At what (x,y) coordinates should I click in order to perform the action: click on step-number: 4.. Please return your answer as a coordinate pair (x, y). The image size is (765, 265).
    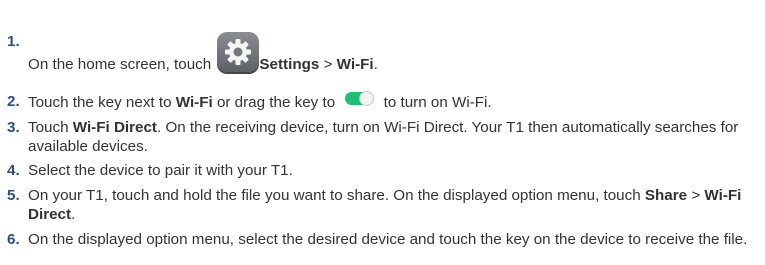
    Looking at the image, I should click on (13, 170).